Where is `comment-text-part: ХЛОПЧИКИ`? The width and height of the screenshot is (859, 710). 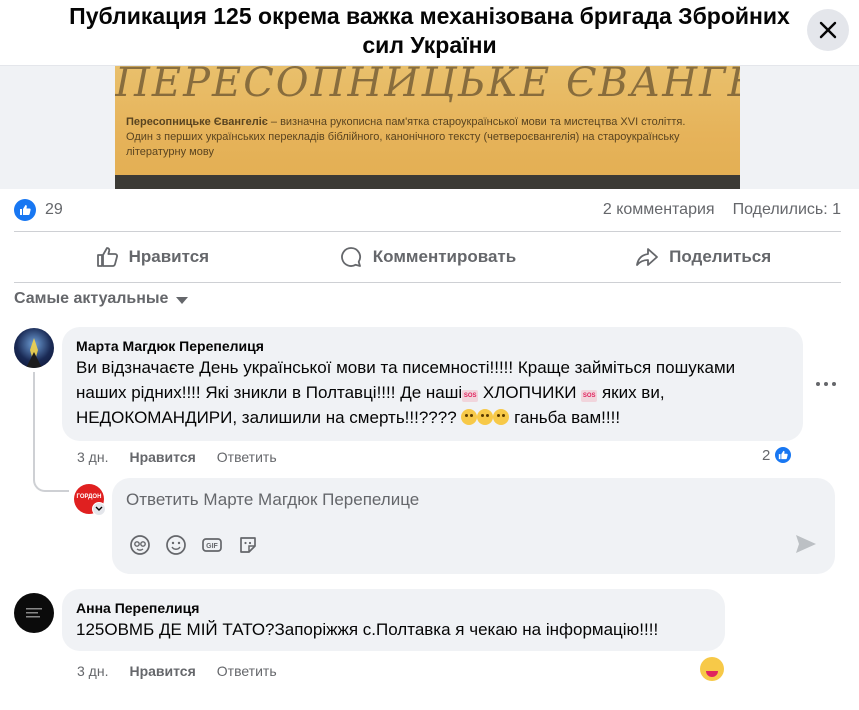 comment-text-part: ХЛОПЧИКИ is located at coordinates (530, 392).